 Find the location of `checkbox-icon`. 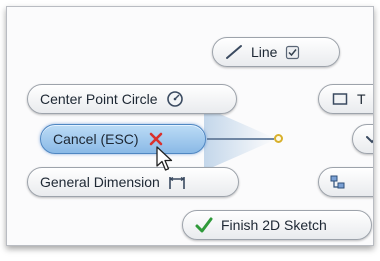

checkbox-icon is located at coordinates (292, 52).